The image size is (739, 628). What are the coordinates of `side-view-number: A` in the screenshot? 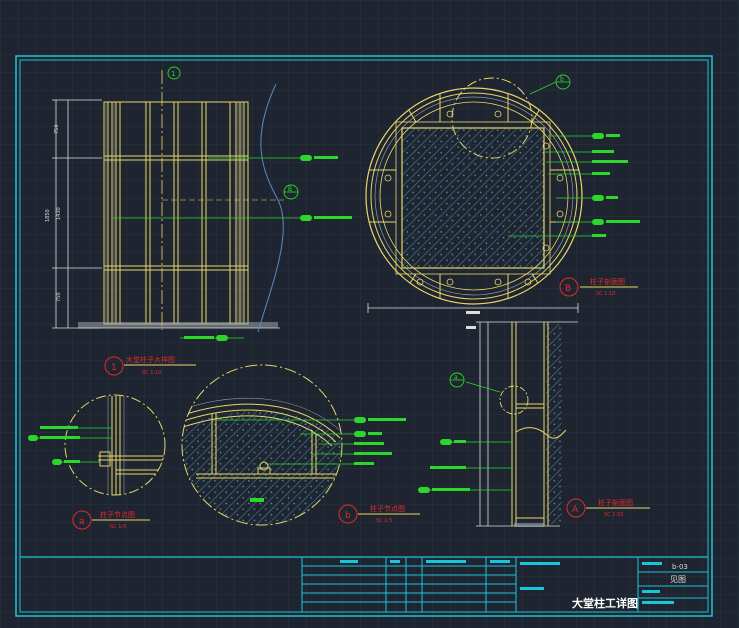 It's located at (575, 510).